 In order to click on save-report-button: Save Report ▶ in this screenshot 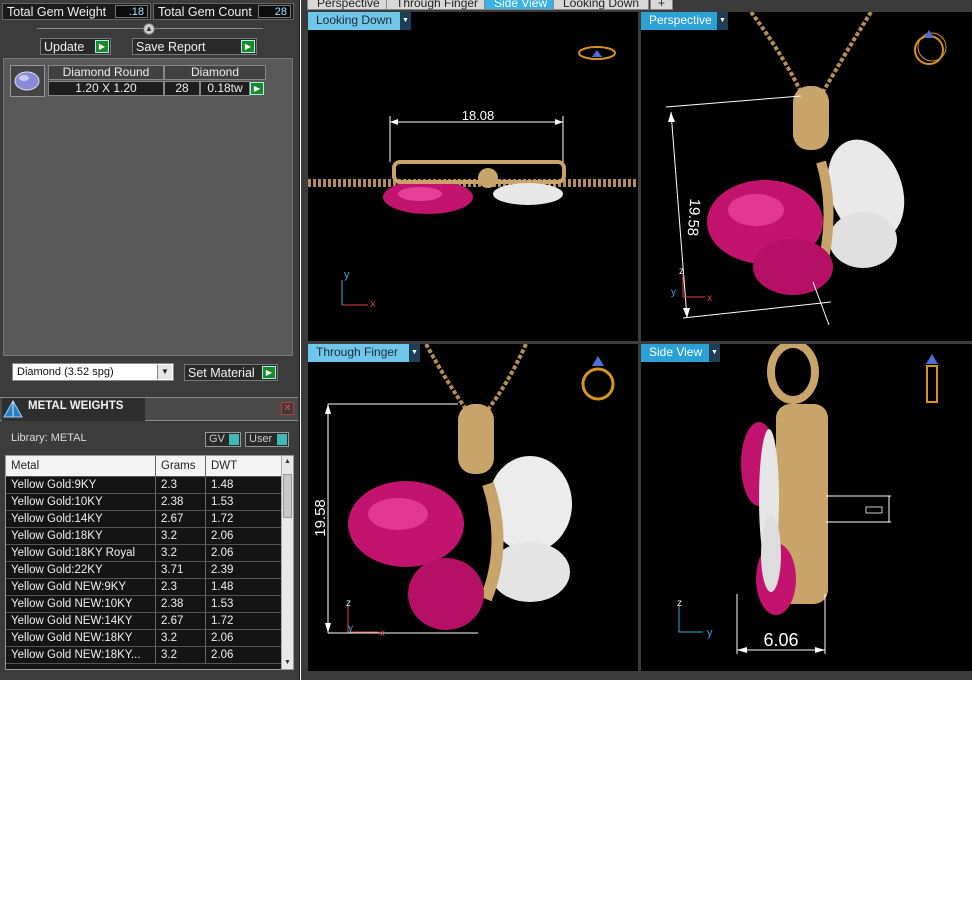, I will do `click(194, 46)`.